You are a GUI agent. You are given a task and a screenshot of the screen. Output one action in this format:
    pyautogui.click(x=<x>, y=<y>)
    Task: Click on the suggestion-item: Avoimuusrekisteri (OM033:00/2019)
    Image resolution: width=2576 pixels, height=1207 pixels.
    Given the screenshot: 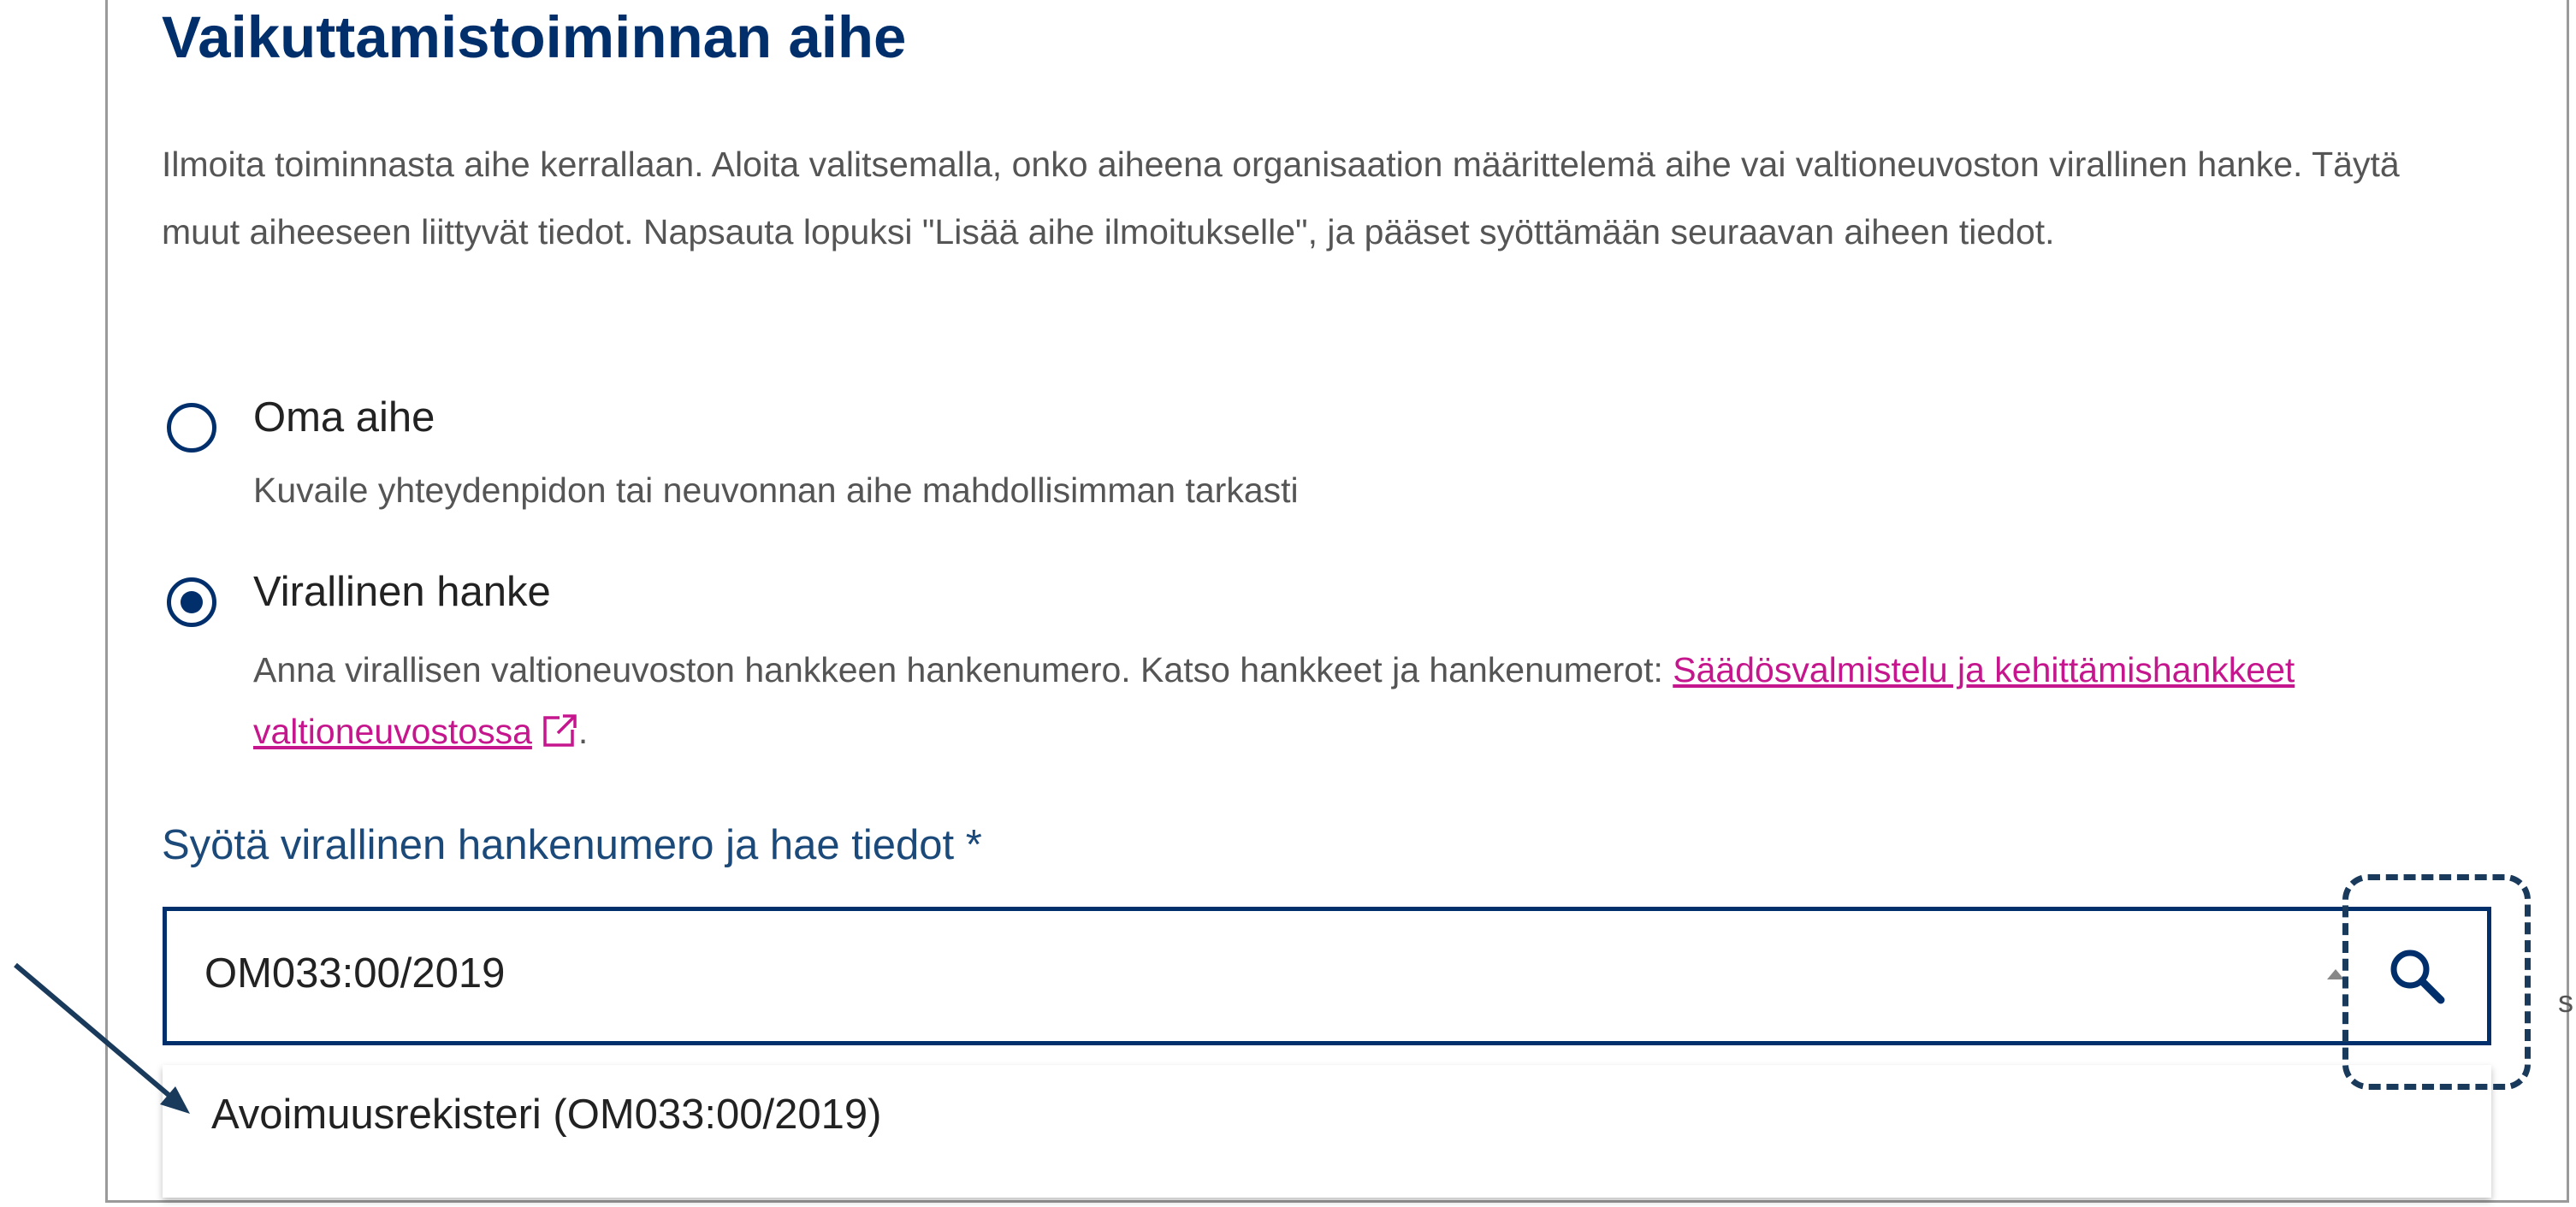 What is the action you would take?
    pyautogui.click(x=546, y=1115)
    